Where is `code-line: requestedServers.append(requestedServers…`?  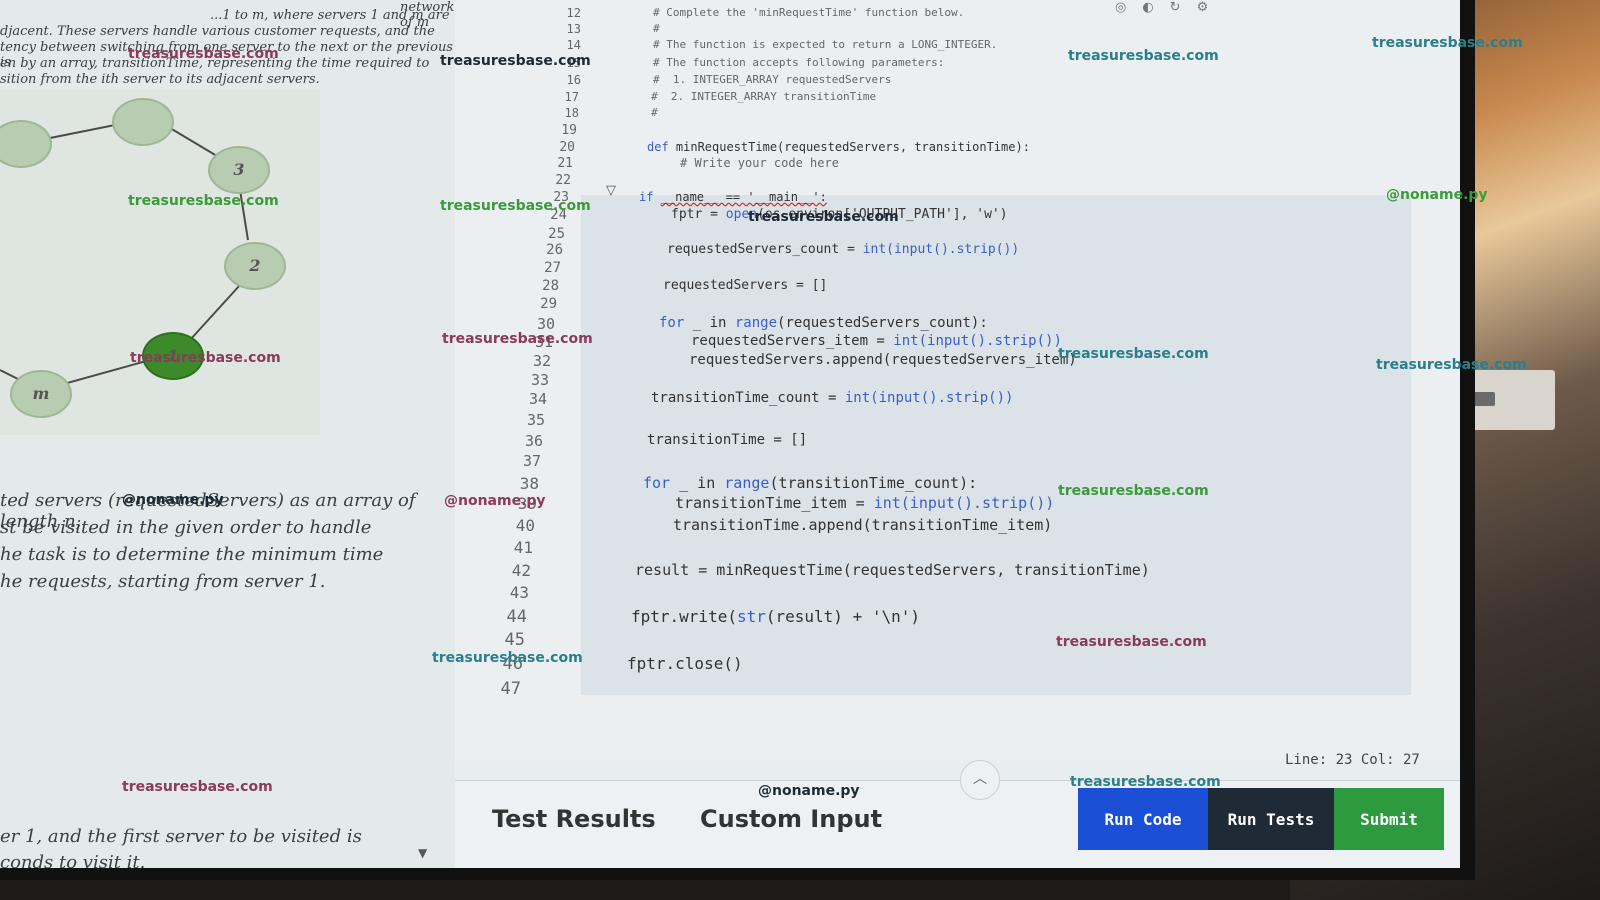 code-line: requestedServers.append(requestedServers… is located at coordinates (883, 360).